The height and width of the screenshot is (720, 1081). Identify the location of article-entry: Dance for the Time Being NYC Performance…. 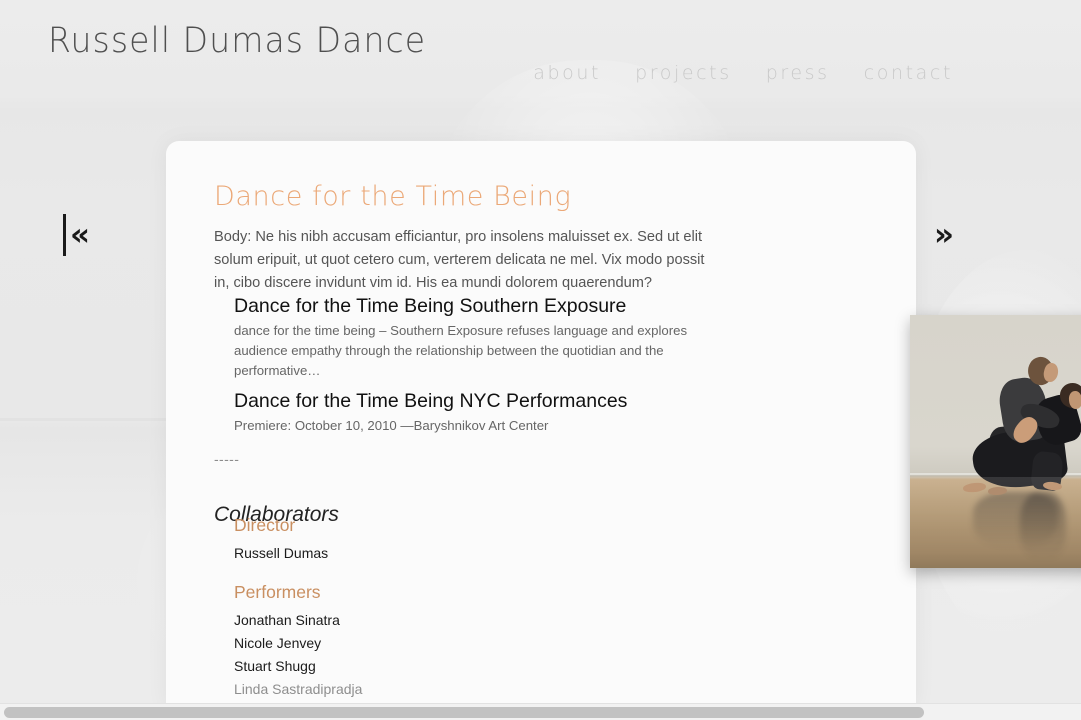
(469, 412).